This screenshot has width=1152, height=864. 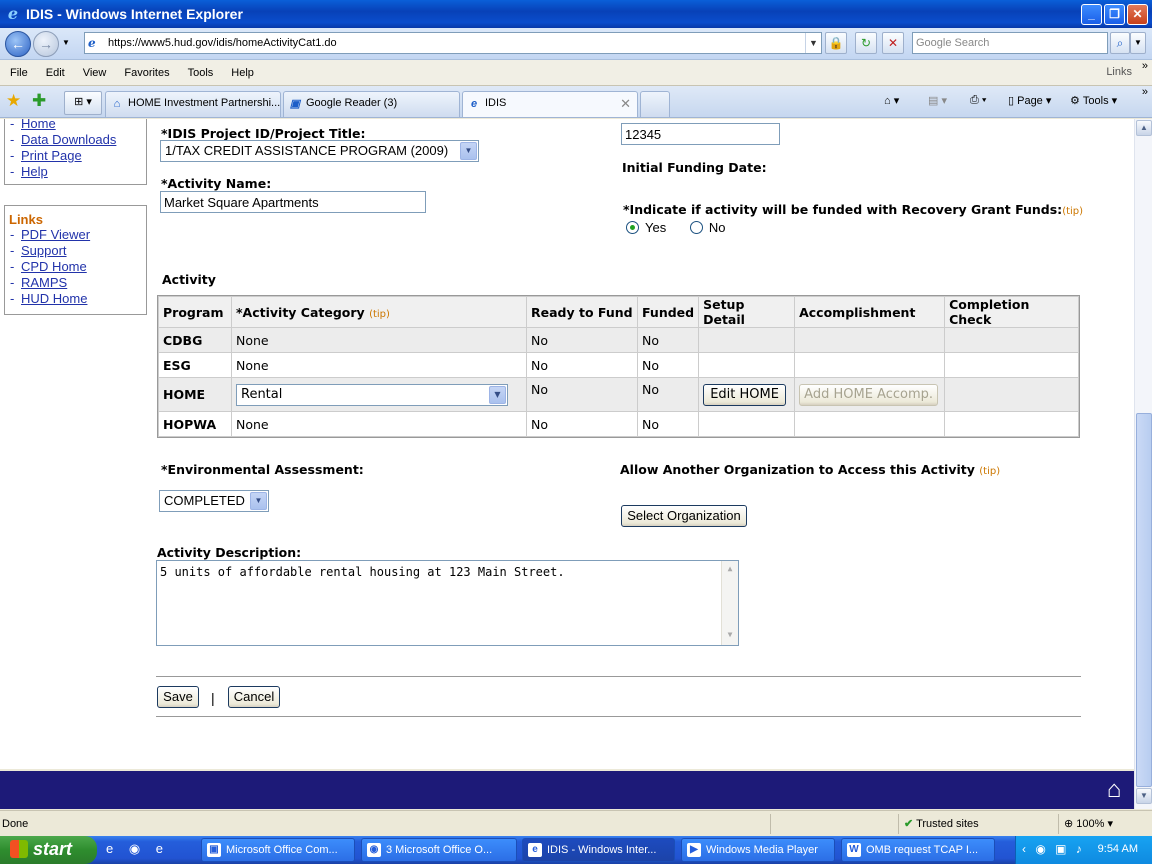 I want to click on start-label: start, so click(x=53, y=849).